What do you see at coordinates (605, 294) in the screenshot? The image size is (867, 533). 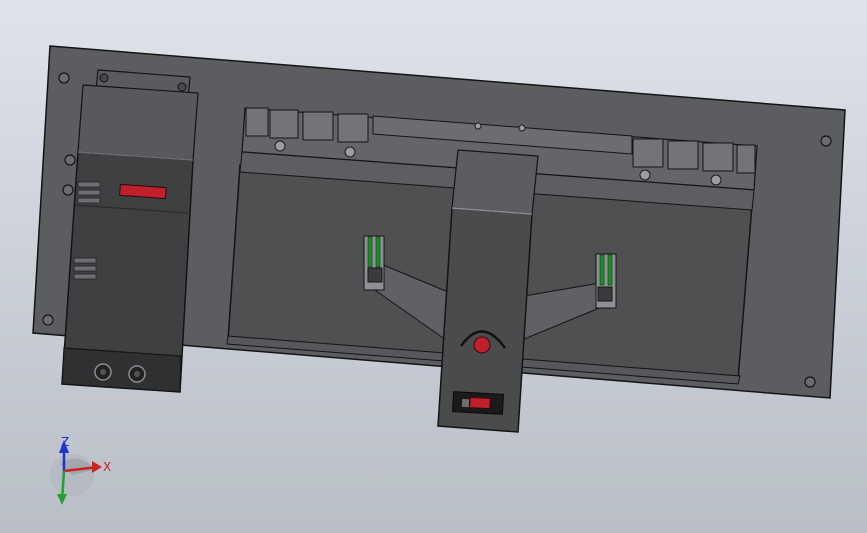 I see `right-contact-clip` at bounding box center [605, 294].